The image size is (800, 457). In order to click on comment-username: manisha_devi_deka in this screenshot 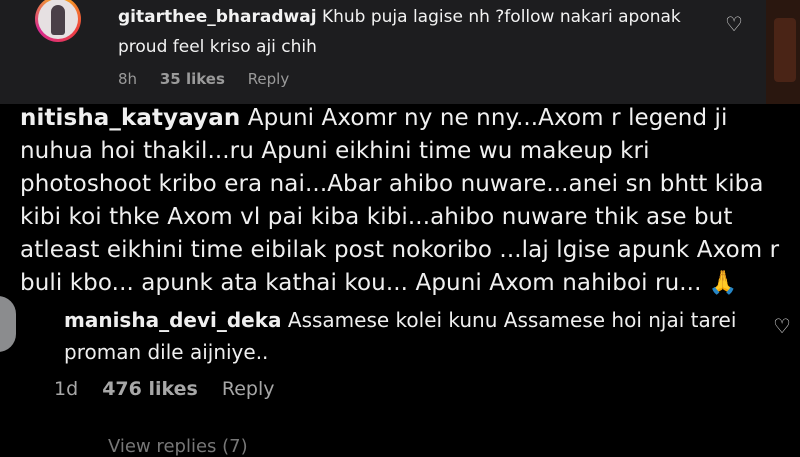, I will do `click(173, 320)`.